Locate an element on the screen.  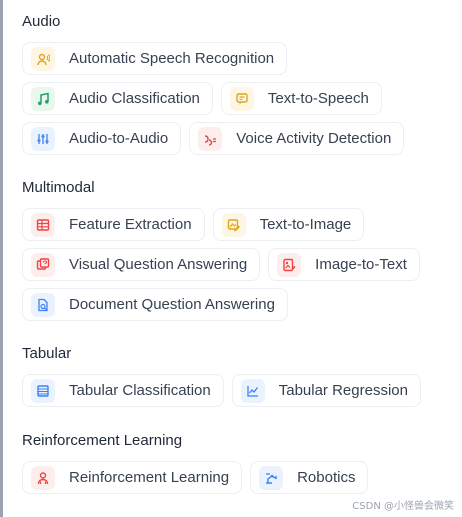
task-audio-classification: Audio Classification is located at coordinates (117, 98).